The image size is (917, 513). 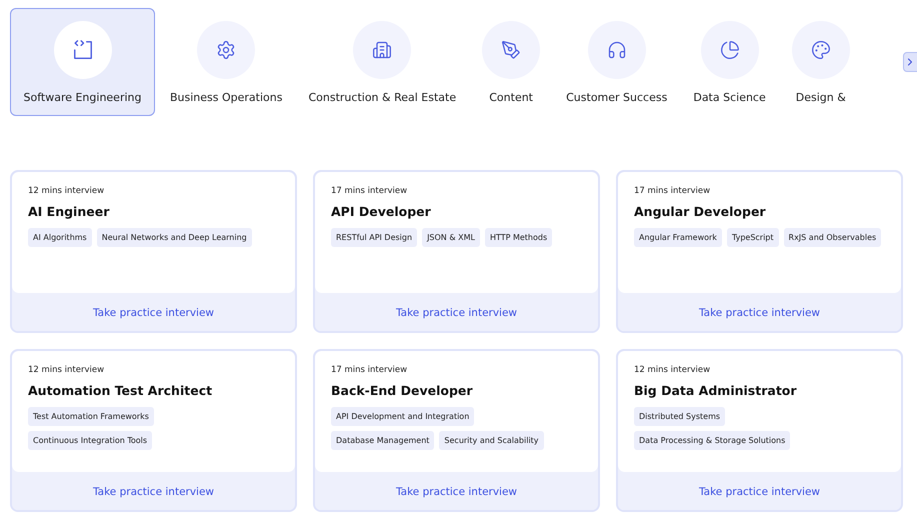 What do you see at coordinates (382, 62) in the screenshot?
I see `category-tab: Construction & Real Estate` at bounding box center [382, 62].